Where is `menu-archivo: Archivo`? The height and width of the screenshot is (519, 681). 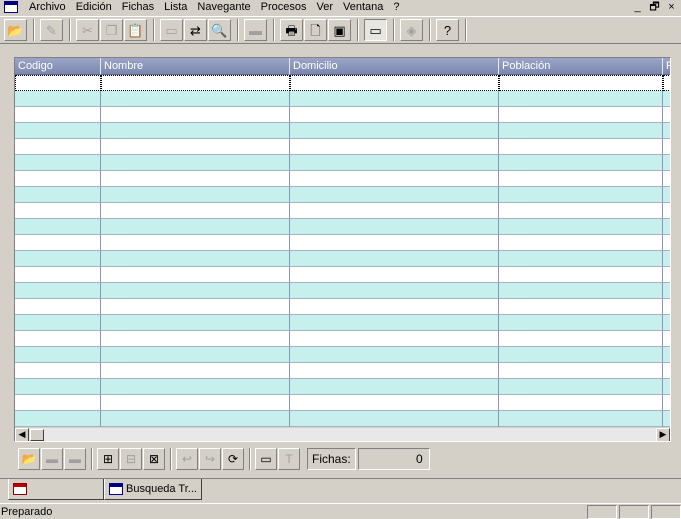 menu-archivo: Archivo is located at coordinates (47, 7).